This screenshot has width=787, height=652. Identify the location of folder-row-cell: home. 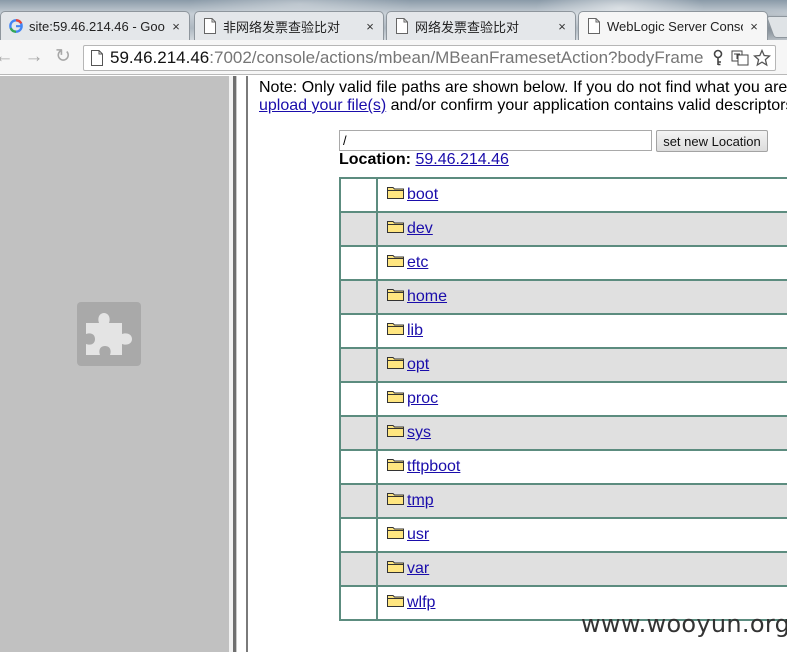
(582, 297).